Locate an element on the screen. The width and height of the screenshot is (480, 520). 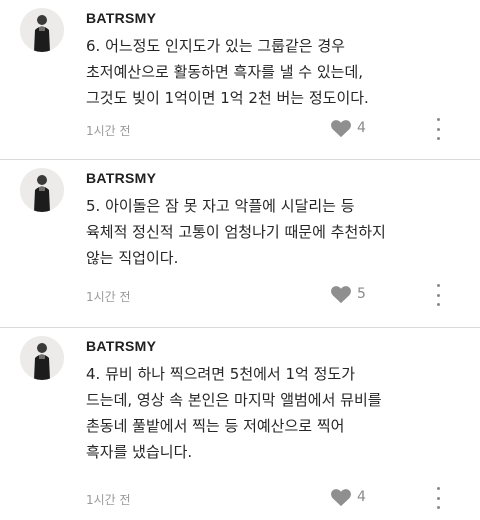
comment-line: 육체적 정신적 고통이 엄청나기 때문에 추천하지 is located at coordinates (236, 232).